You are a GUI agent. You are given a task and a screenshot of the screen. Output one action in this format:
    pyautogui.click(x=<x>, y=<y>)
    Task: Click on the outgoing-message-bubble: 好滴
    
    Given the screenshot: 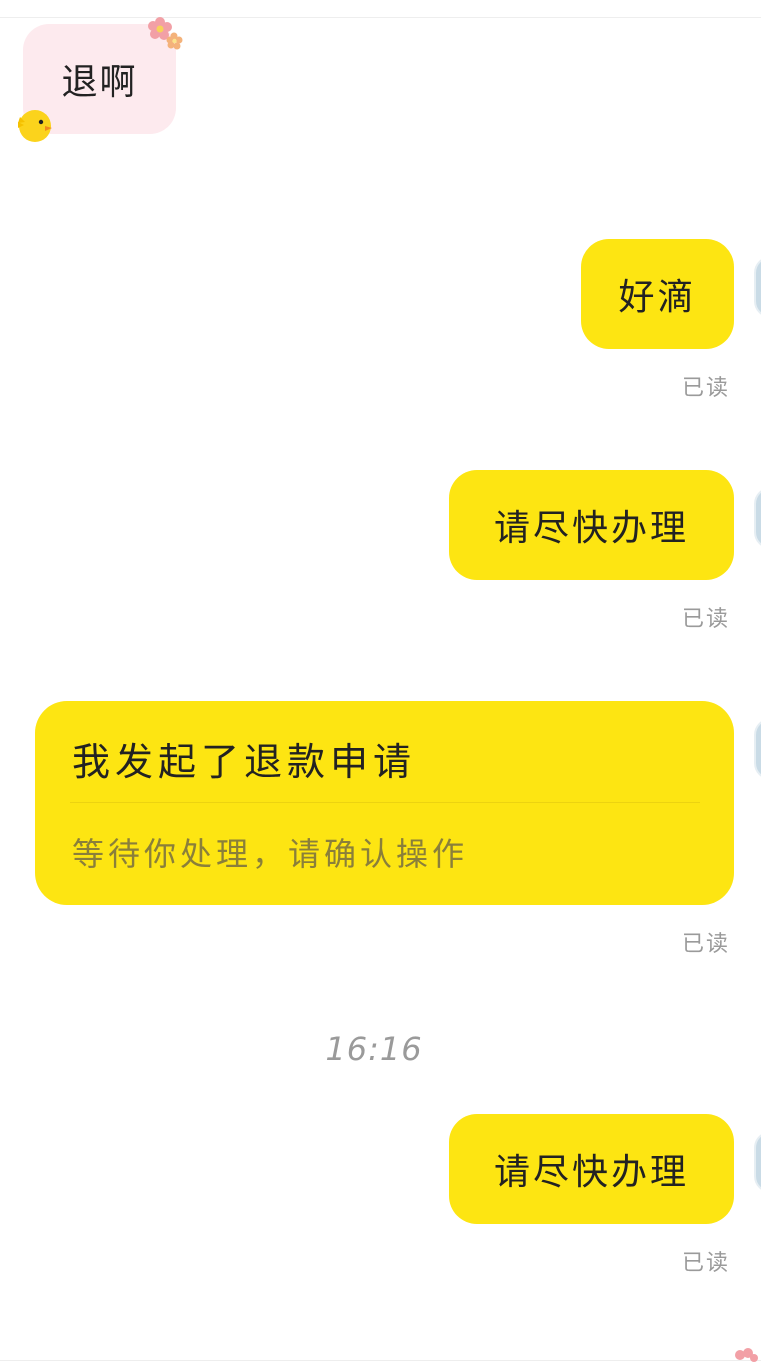 What is the action you would take?
    pyautogui.click(x=657, y=294)
    